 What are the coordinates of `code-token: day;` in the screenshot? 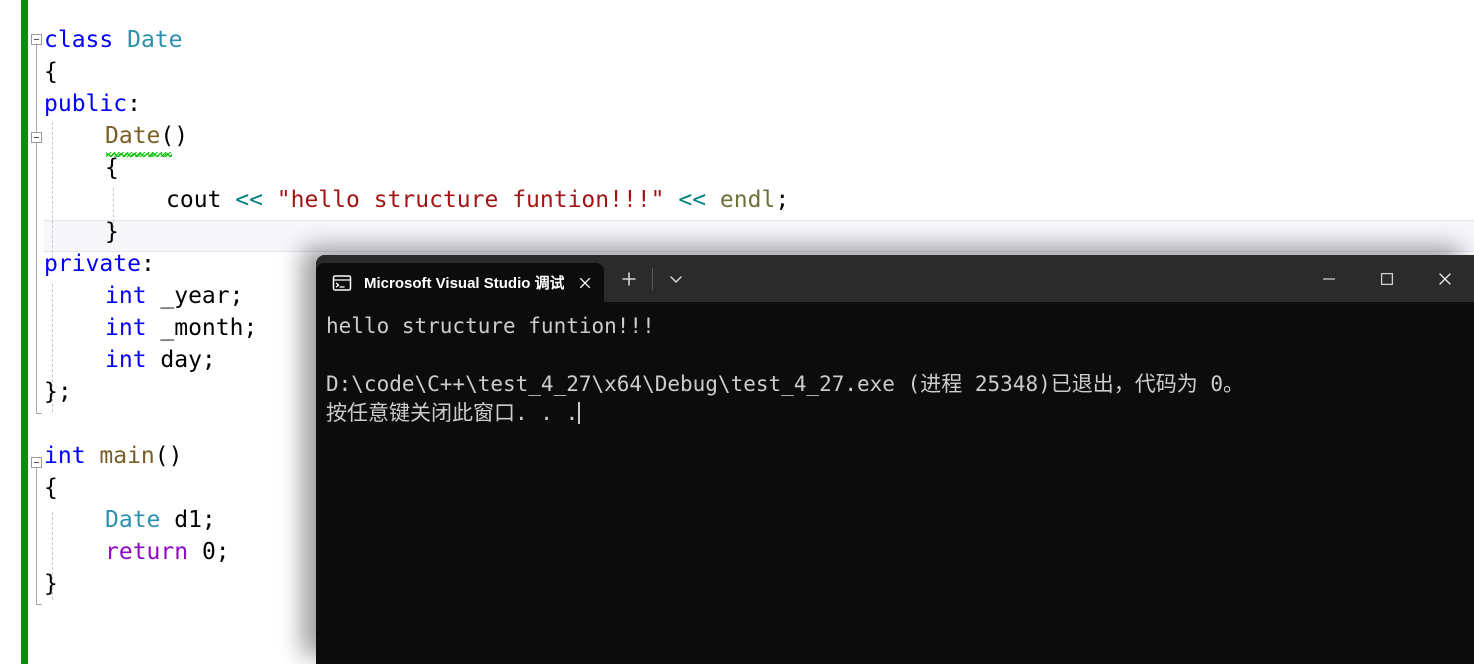 It's located at (181, 360).